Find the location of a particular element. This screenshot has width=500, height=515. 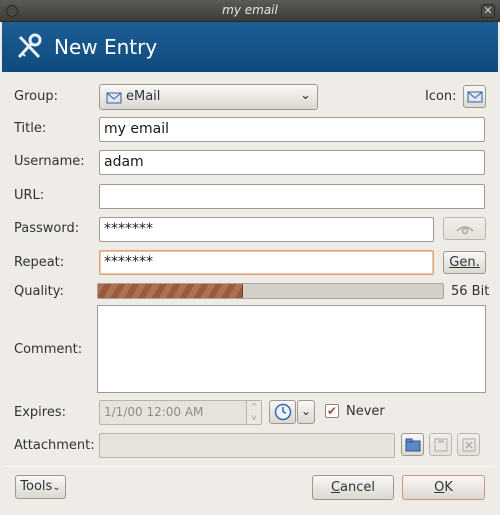

password-input: ******* is located at coordinates (266, 229).